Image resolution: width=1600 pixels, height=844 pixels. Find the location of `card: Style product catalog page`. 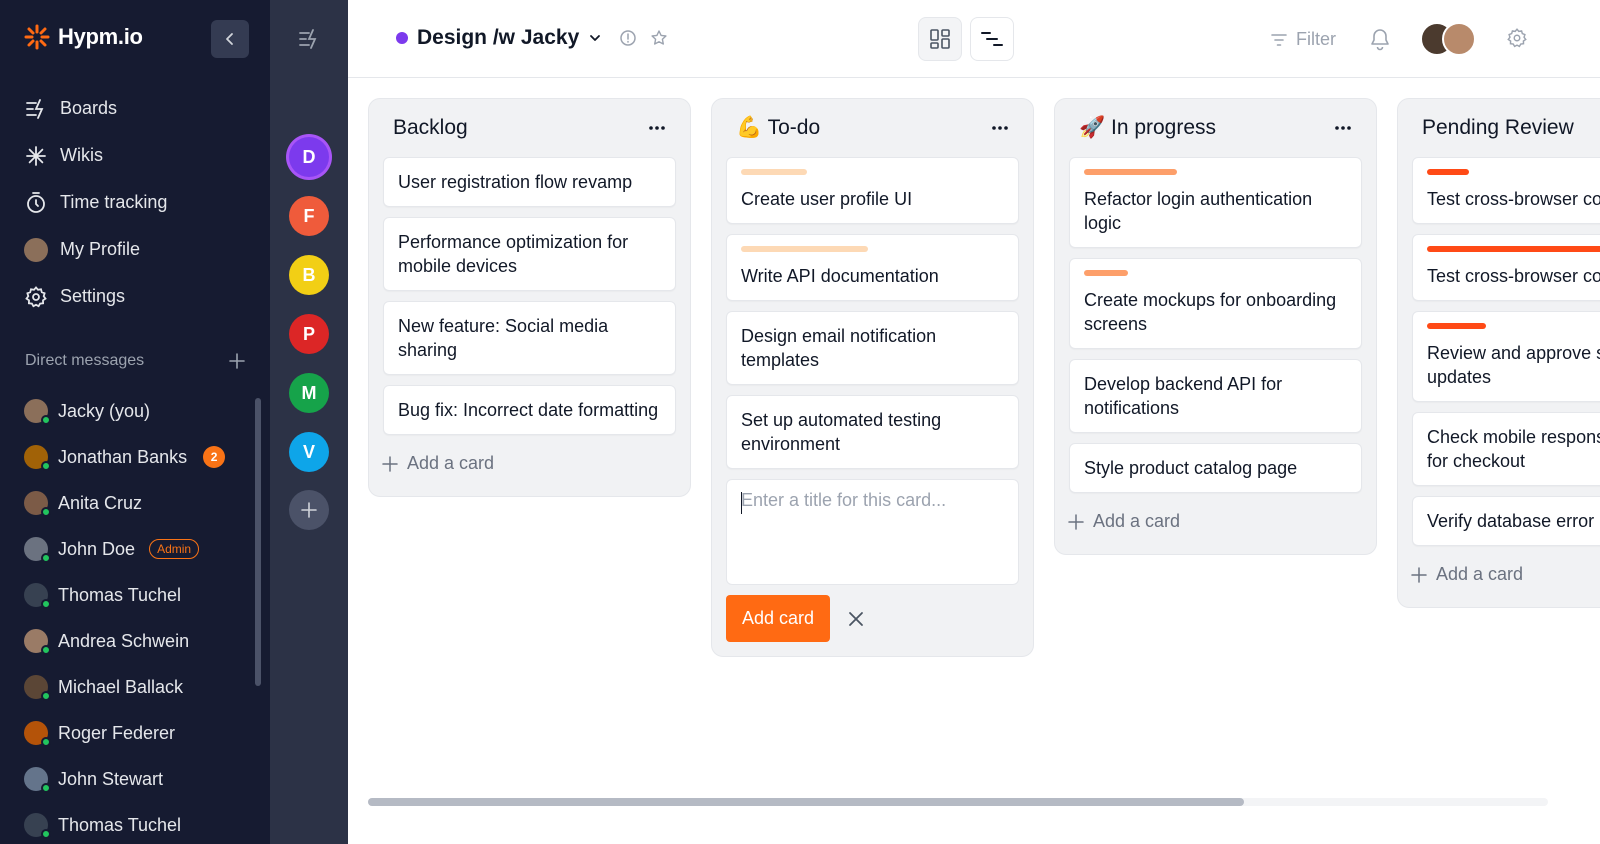

card: Style product catalog page is located at coordinates (1215, 468).